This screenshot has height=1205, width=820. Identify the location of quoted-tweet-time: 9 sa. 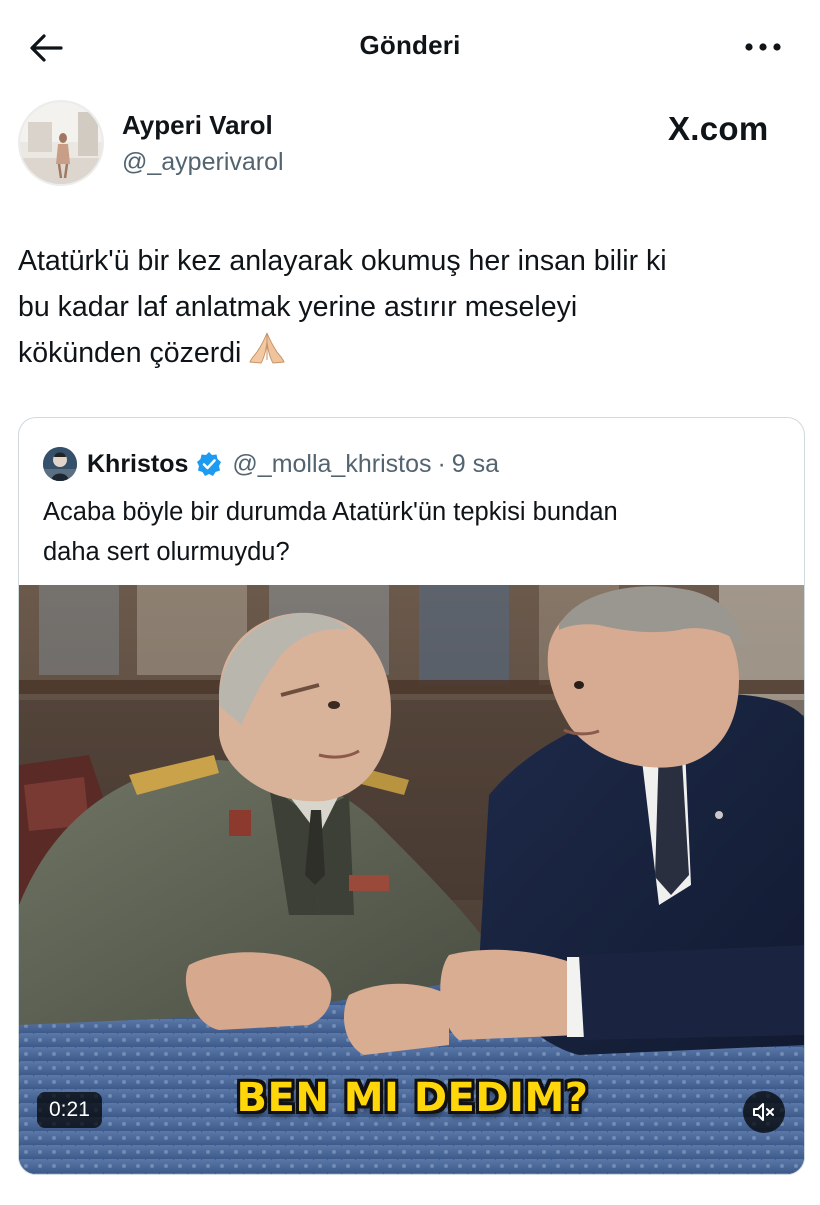
(475, 464).